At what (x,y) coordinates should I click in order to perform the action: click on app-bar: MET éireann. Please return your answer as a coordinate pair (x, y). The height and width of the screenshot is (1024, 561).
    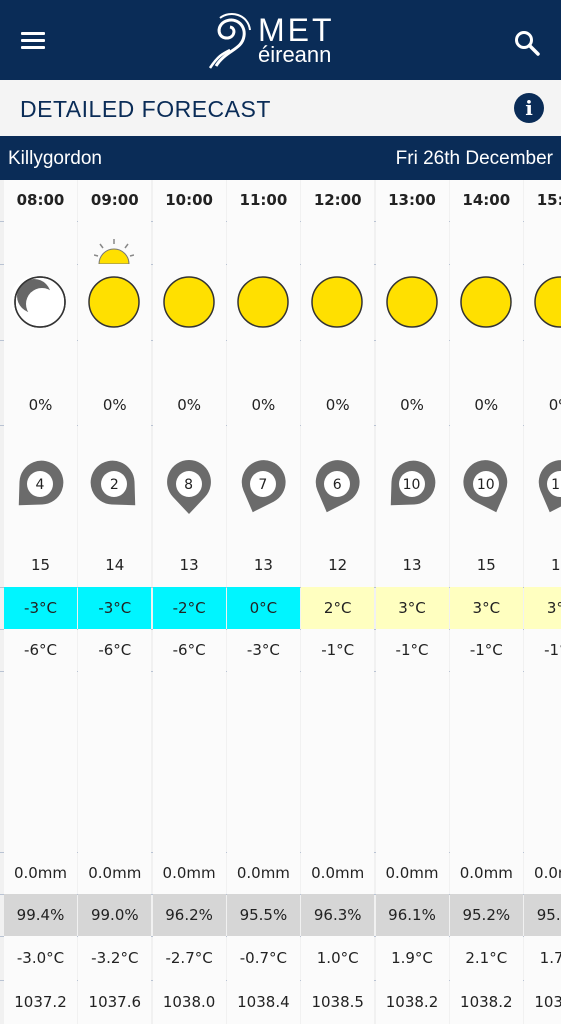
    Looking at the image, I should click on (280, 40).